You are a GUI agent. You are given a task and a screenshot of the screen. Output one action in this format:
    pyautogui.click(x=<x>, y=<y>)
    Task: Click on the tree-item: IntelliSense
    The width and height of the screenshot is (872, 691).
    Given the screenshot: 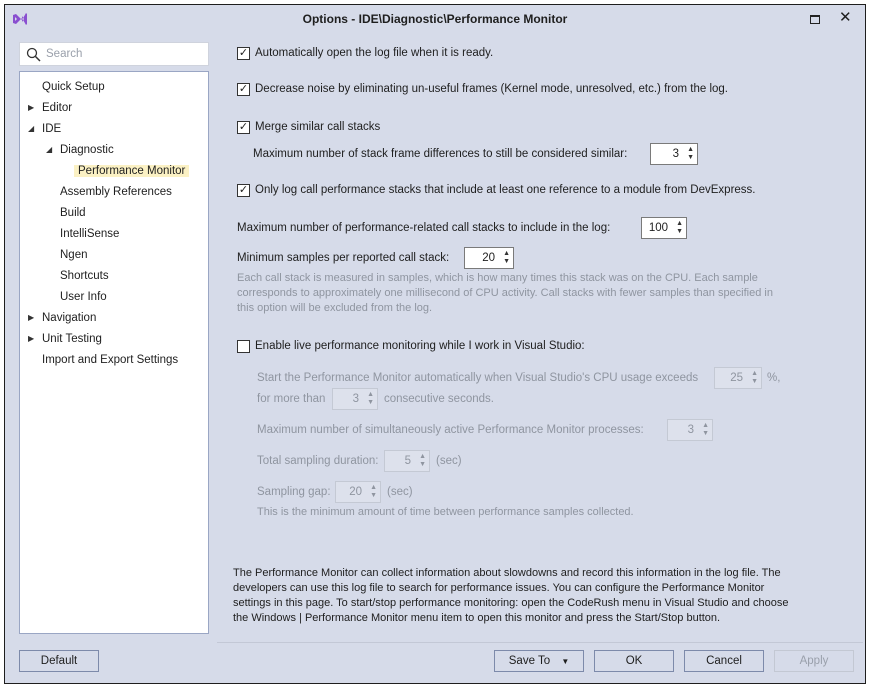 What is the action you would take?
    pyautogui.click(x=89, y=234)
    